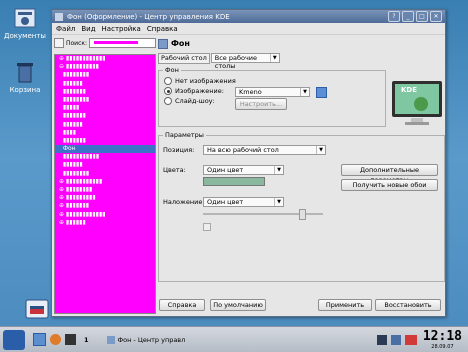  What do you see at coordinates (195, 101) in the screenshot?
I see `radio-slideshow-label: Слайд-шоу:` at bounding box center [195, 101].